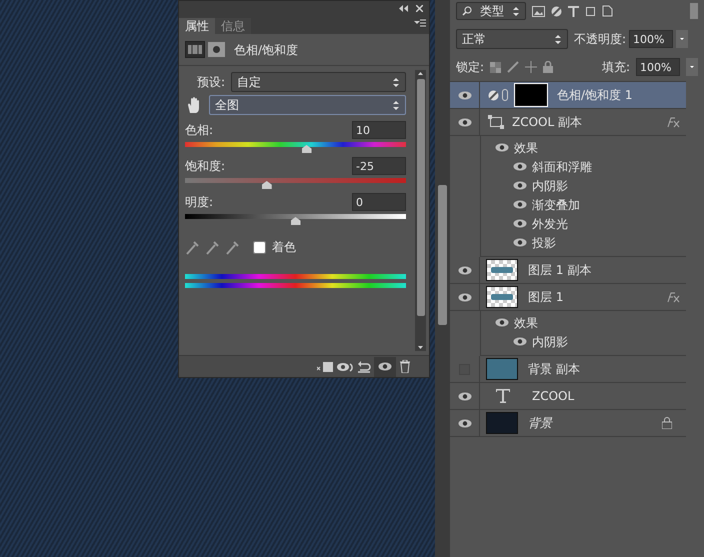 The width and height of the screenshot is (704, 557). I want to click on image-filter-icon, so click(538, 11).